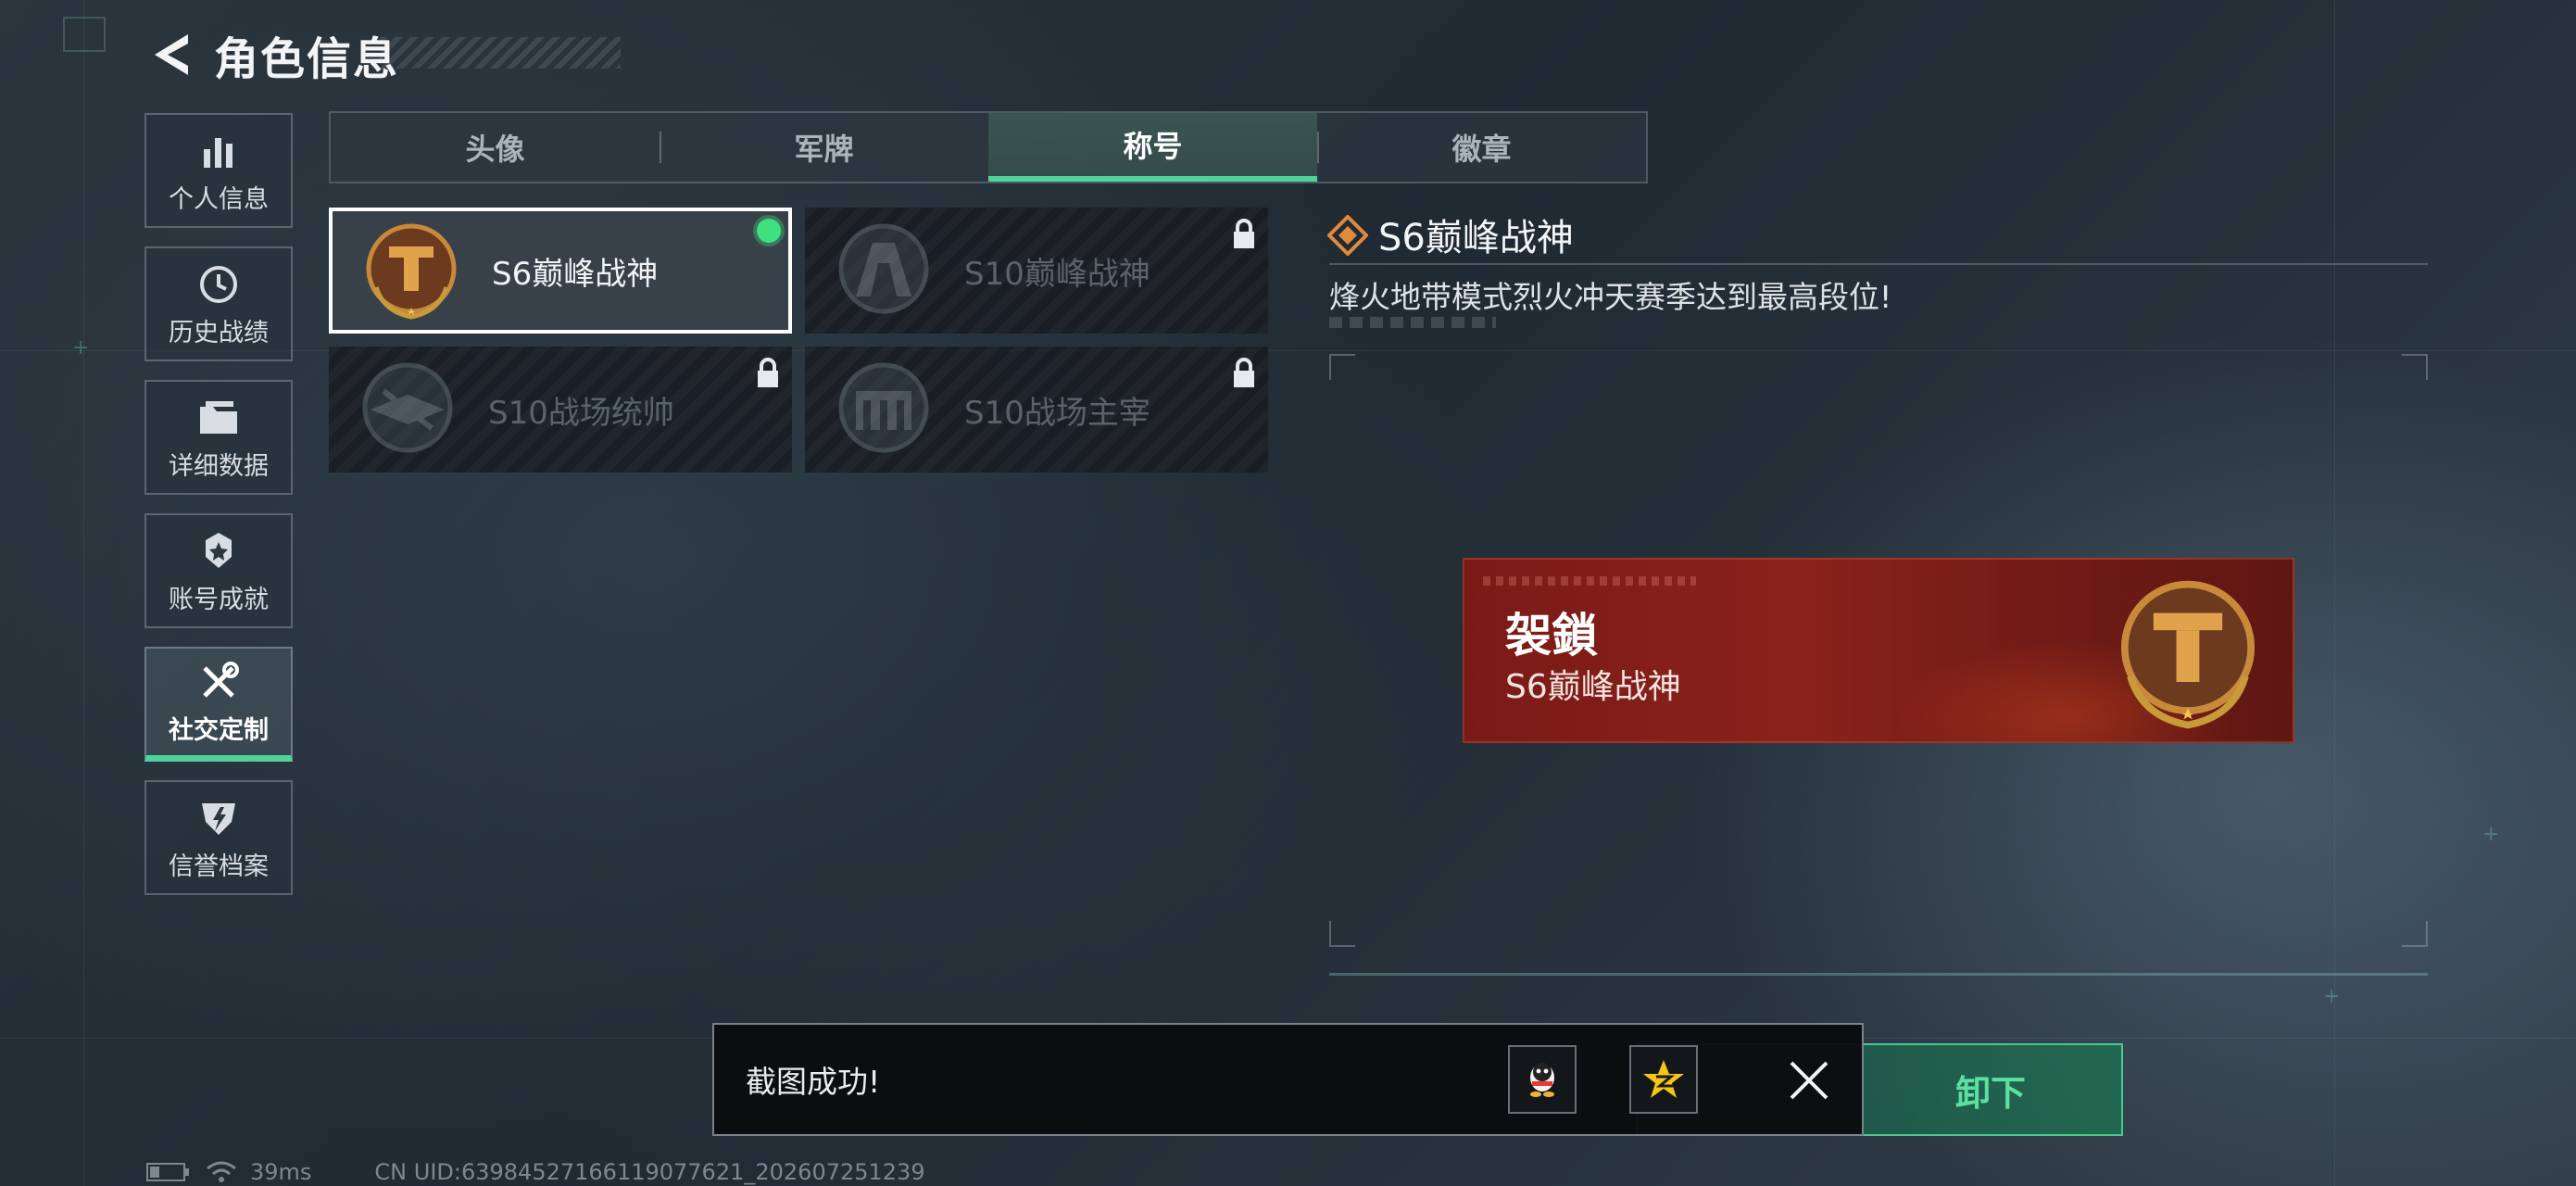 This screenshot has width=2576, height=1186. Describe the element at coordinates (219, 599) in the screenshot. I see `sidebar-item-label: 账号成就` at that location.